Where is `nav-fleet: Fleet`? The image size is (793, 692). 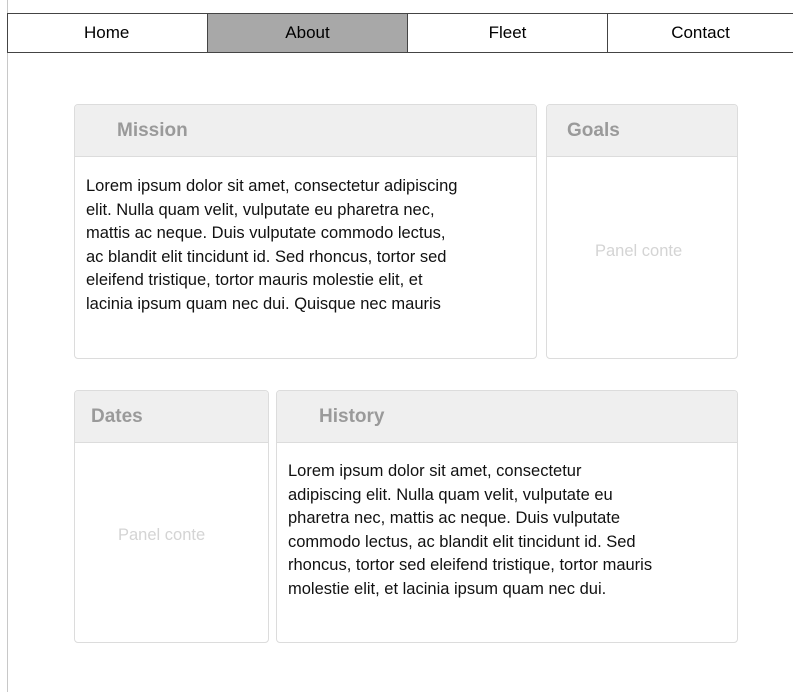 nav-fleet: Fleet is located at coordinates (508, 33).